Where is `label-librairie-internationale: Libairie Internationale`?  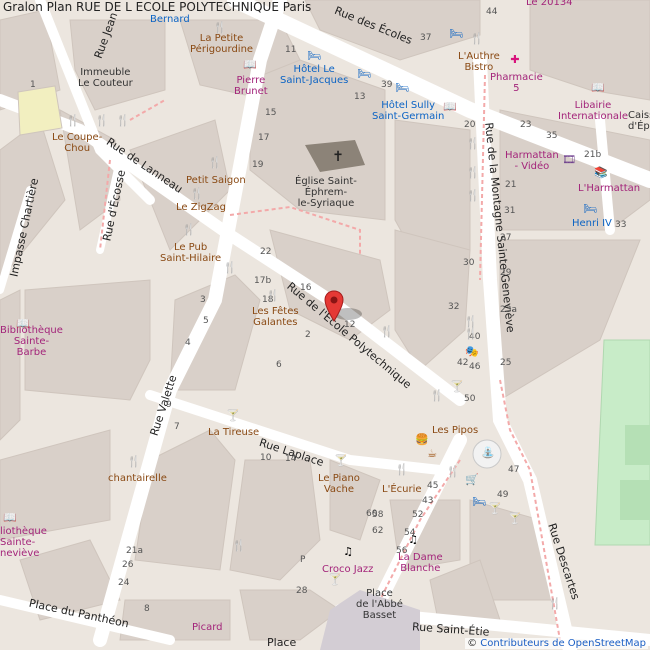
label-librairie-internationale: Libairie Internationale is located at coordinates (593, 111).